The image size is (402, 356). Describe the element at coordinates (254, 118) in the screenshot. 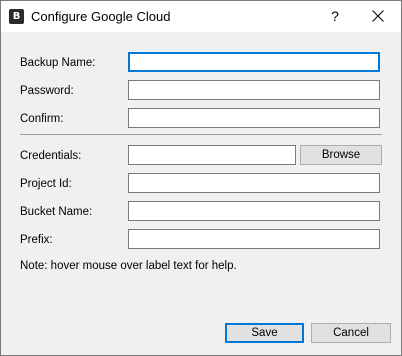

I see `confirm-password-input` at that location.